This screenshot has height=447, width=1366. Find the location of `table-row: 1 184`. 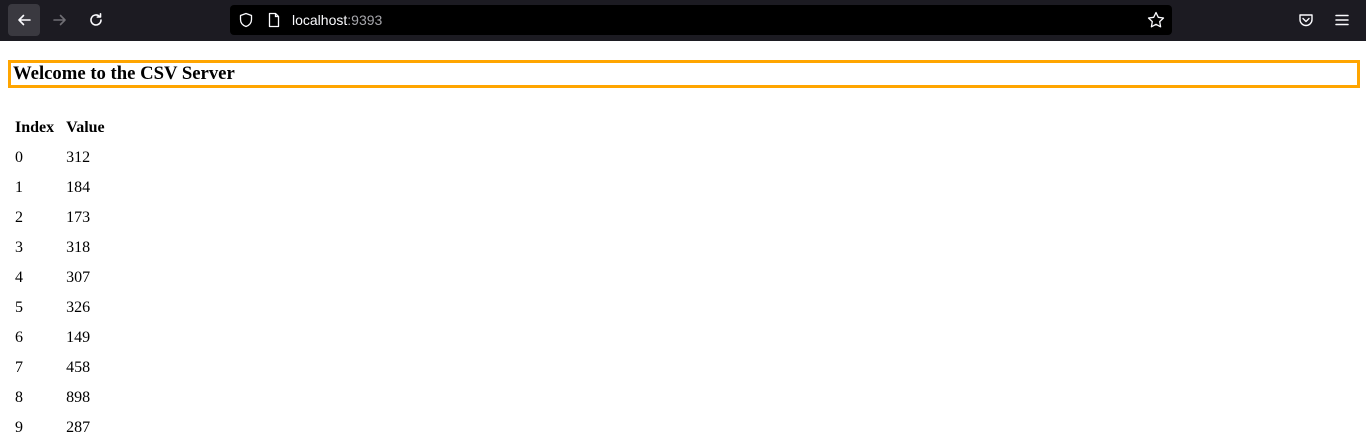

table-row: 1 184 is located at coordinates (60, 187).